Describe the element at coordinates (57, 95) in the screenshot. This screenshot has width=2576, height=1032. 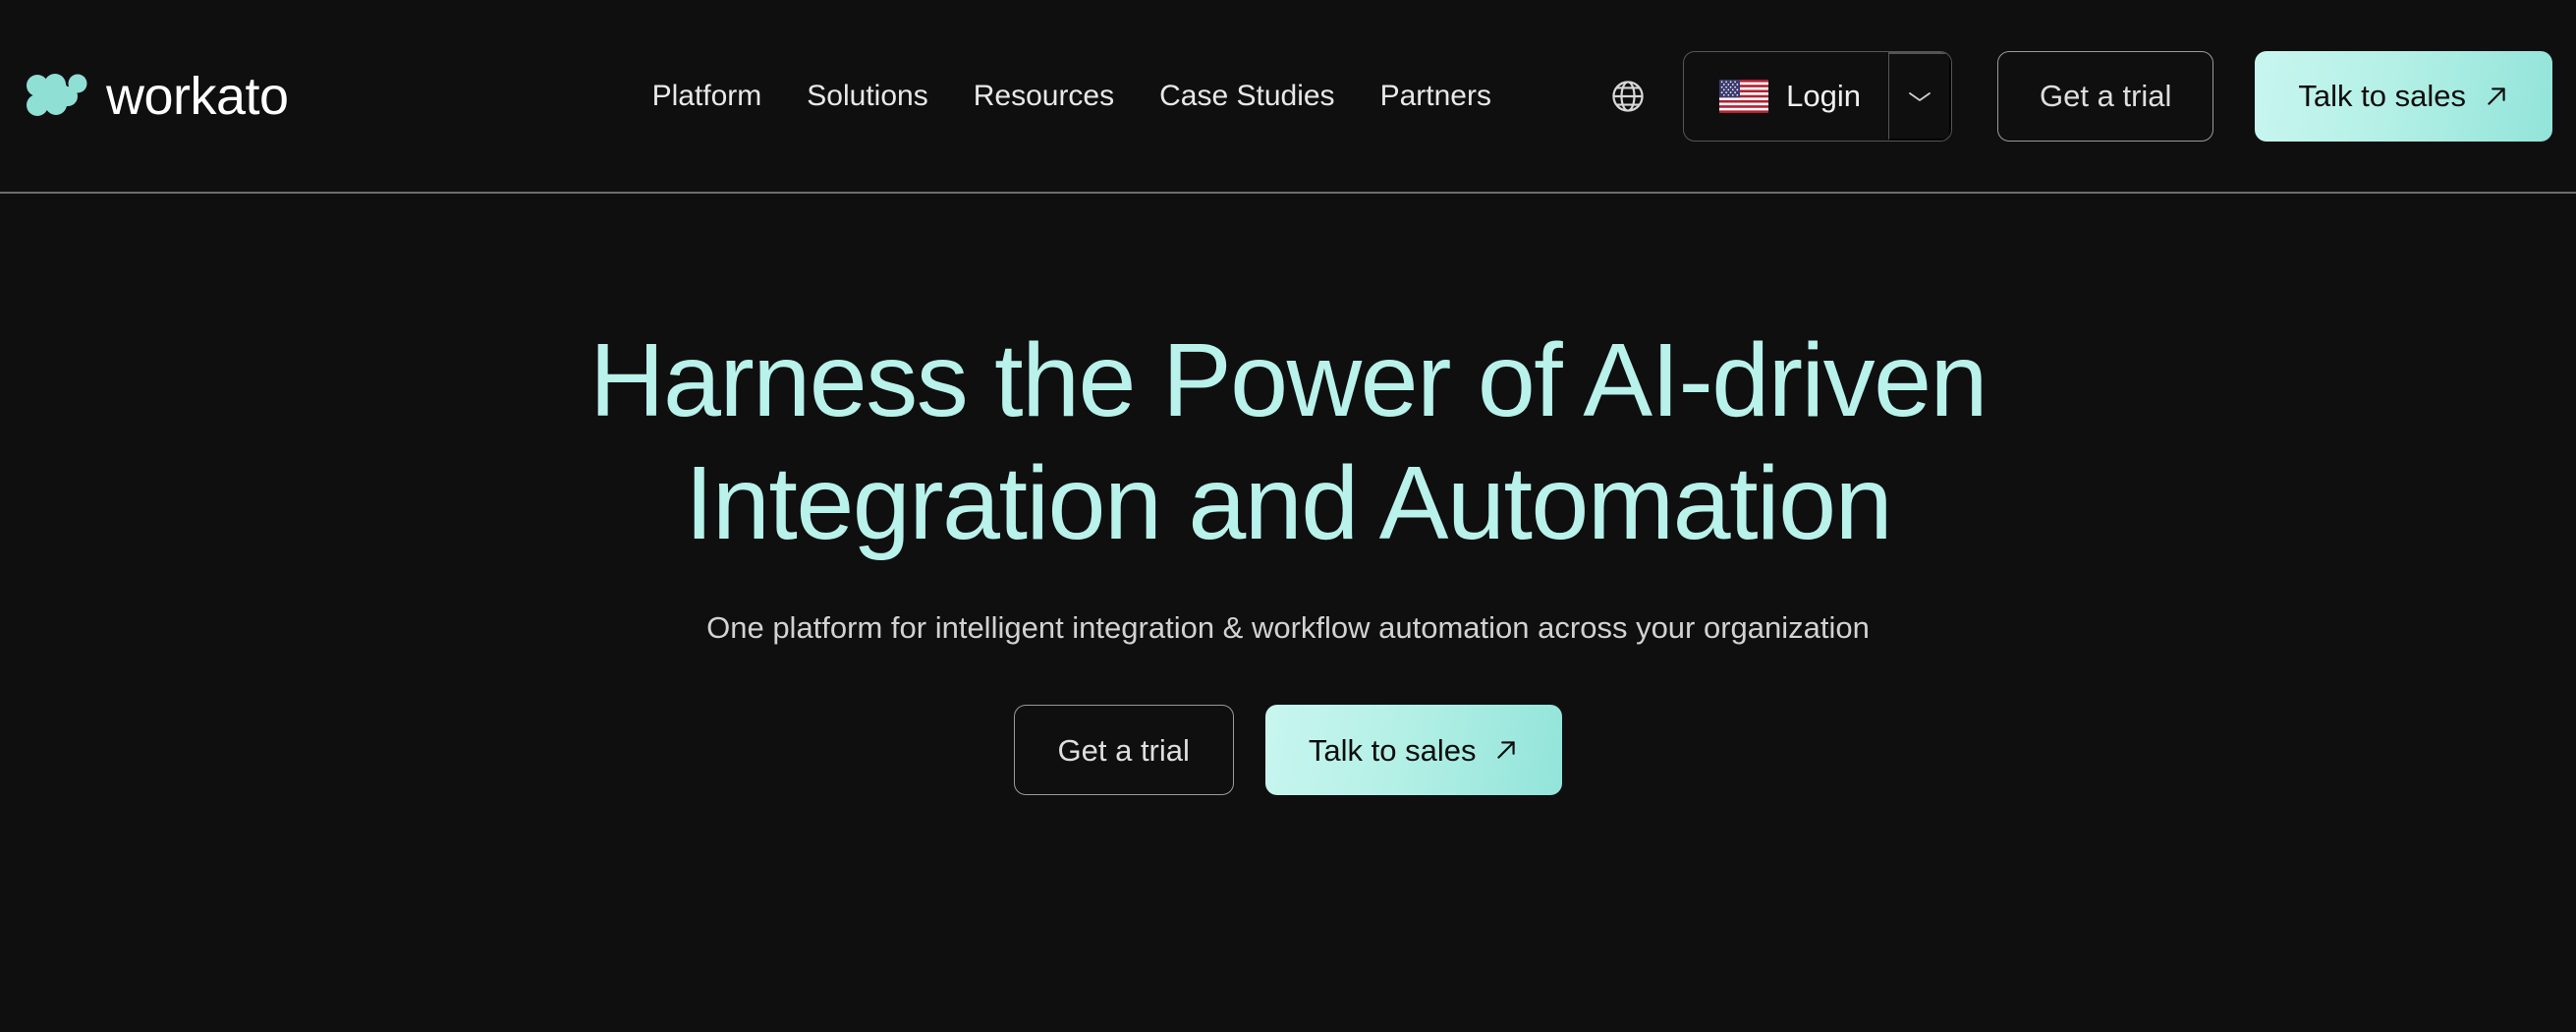
I see `workato-w-logo-icon` at that location.